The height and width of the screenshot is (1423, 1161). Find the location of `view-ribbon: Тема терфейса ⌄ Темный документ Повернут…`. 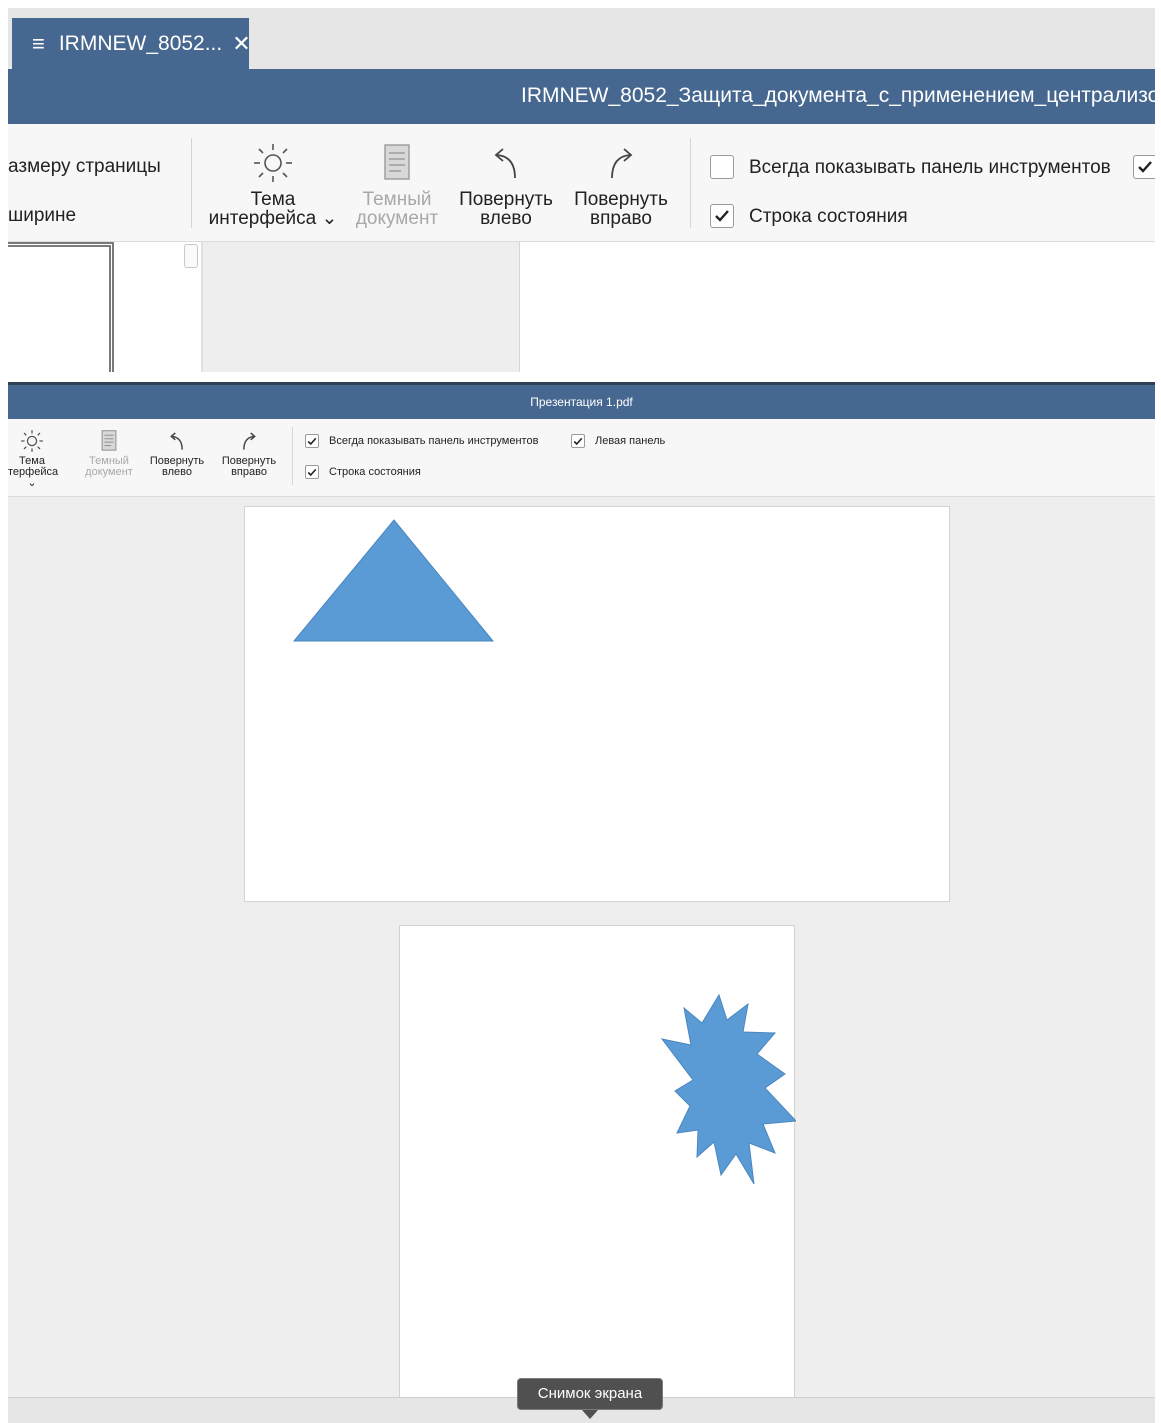

view-ribbon: Тема терфейса ⌄ Темный документ Повернут… is located at coordinates (581, 458).